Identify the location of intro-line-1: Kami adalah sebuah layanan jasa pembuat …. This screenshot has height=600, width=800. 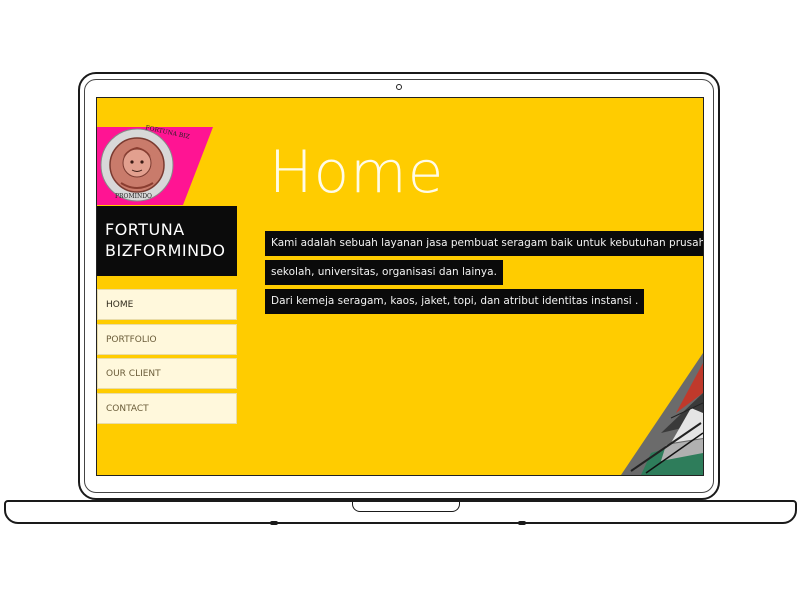
(484, 243).